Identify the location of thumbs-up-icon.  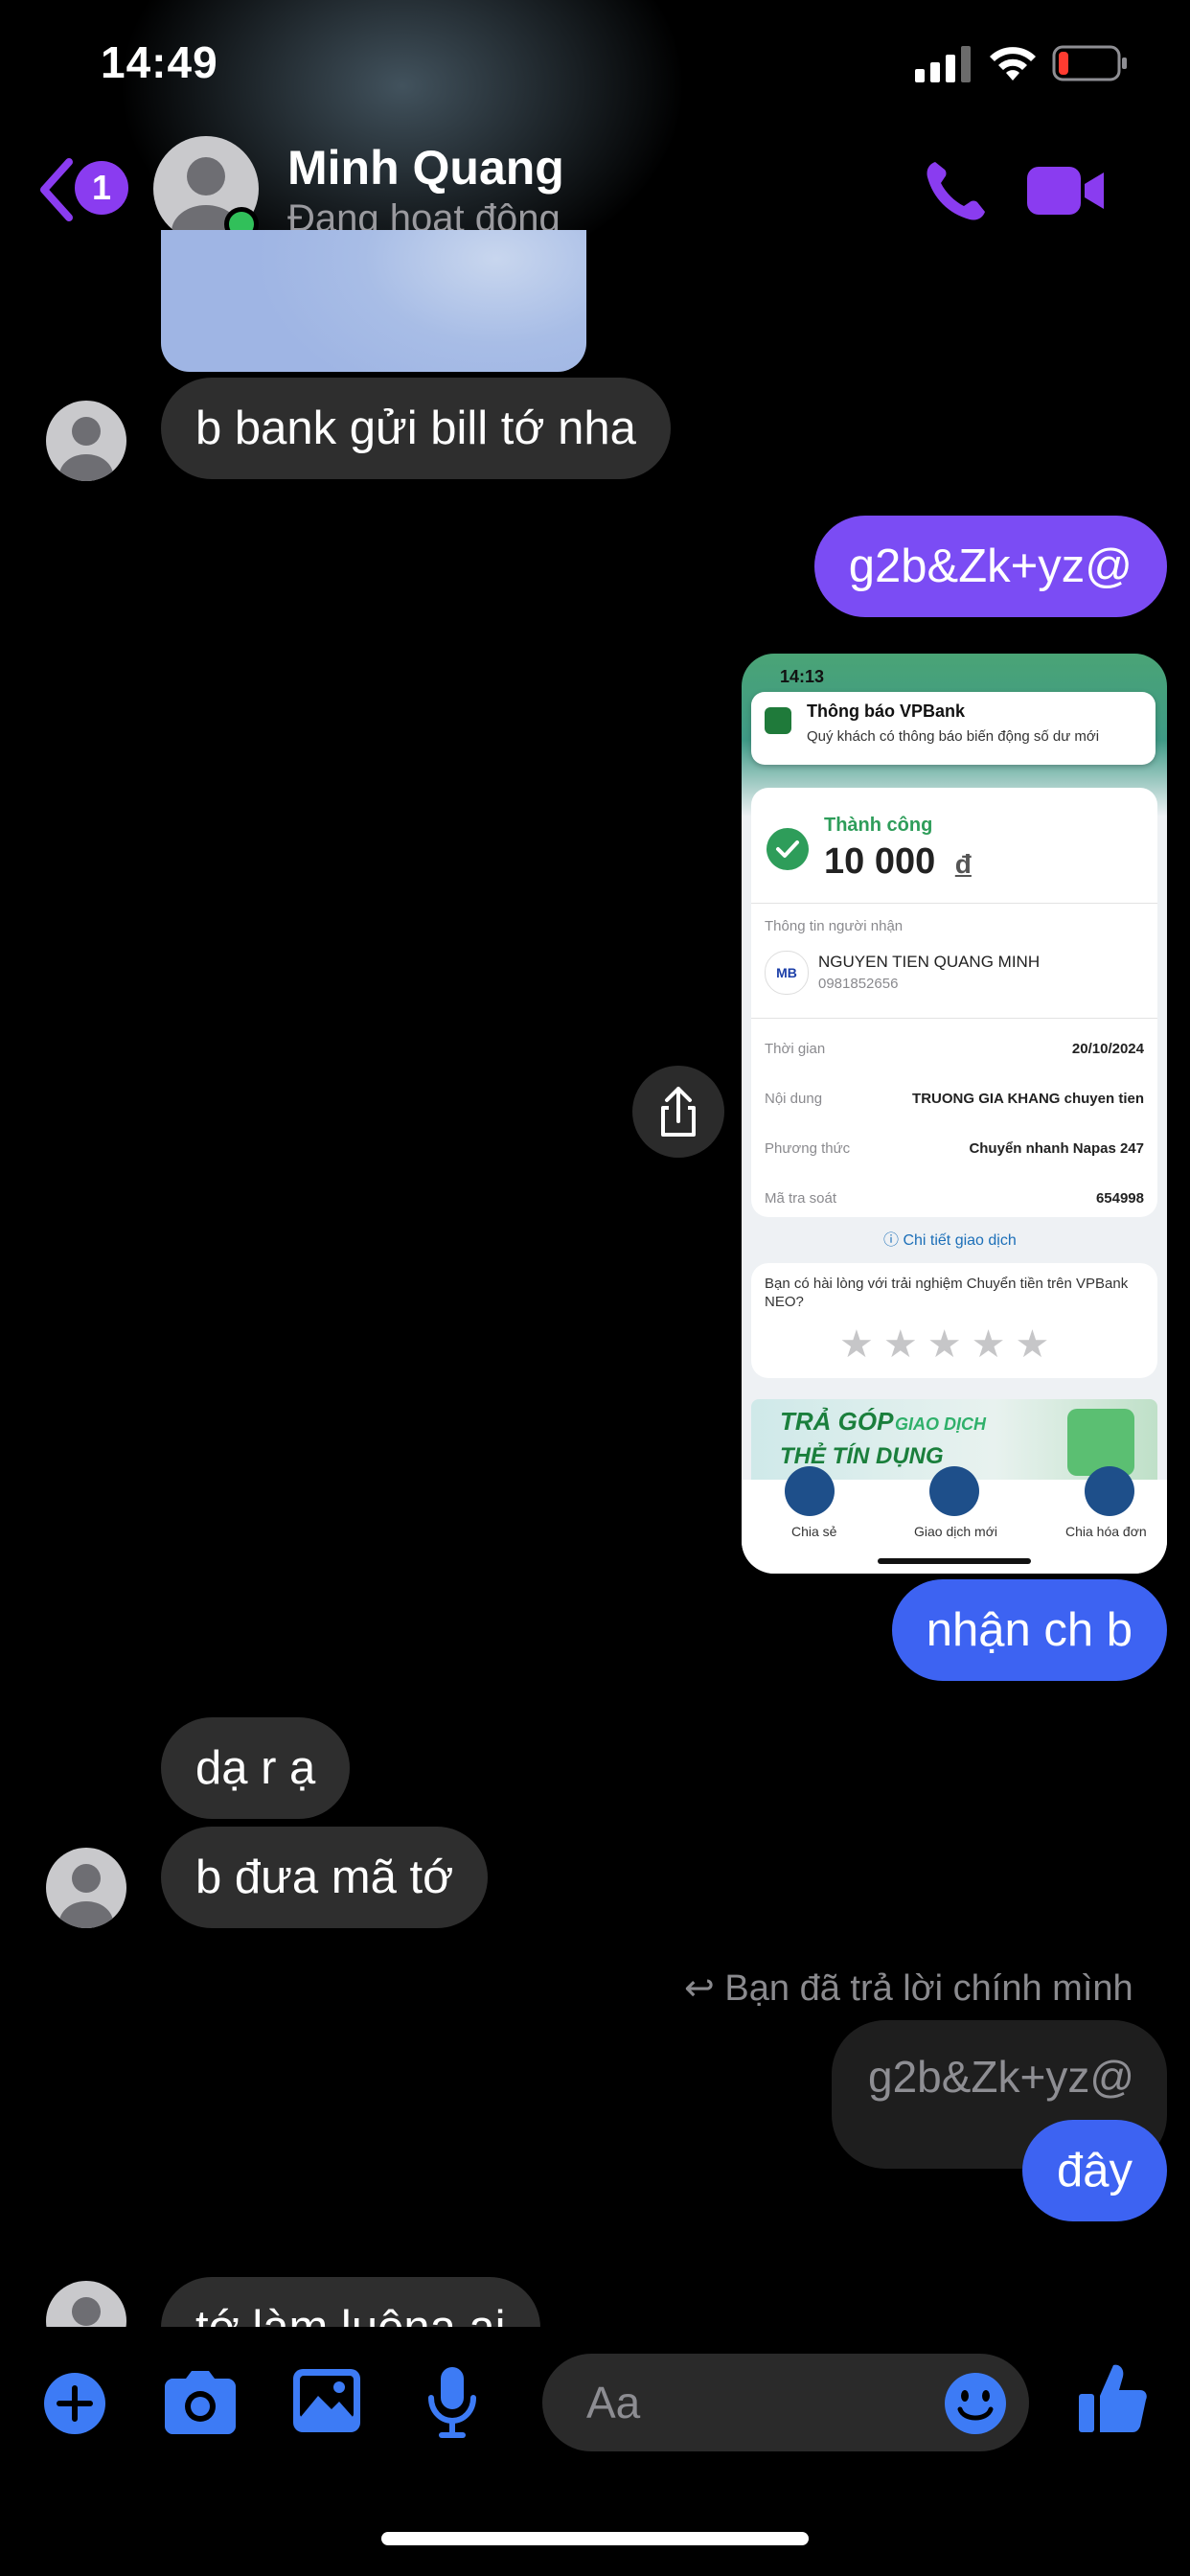
(1113, 2397).